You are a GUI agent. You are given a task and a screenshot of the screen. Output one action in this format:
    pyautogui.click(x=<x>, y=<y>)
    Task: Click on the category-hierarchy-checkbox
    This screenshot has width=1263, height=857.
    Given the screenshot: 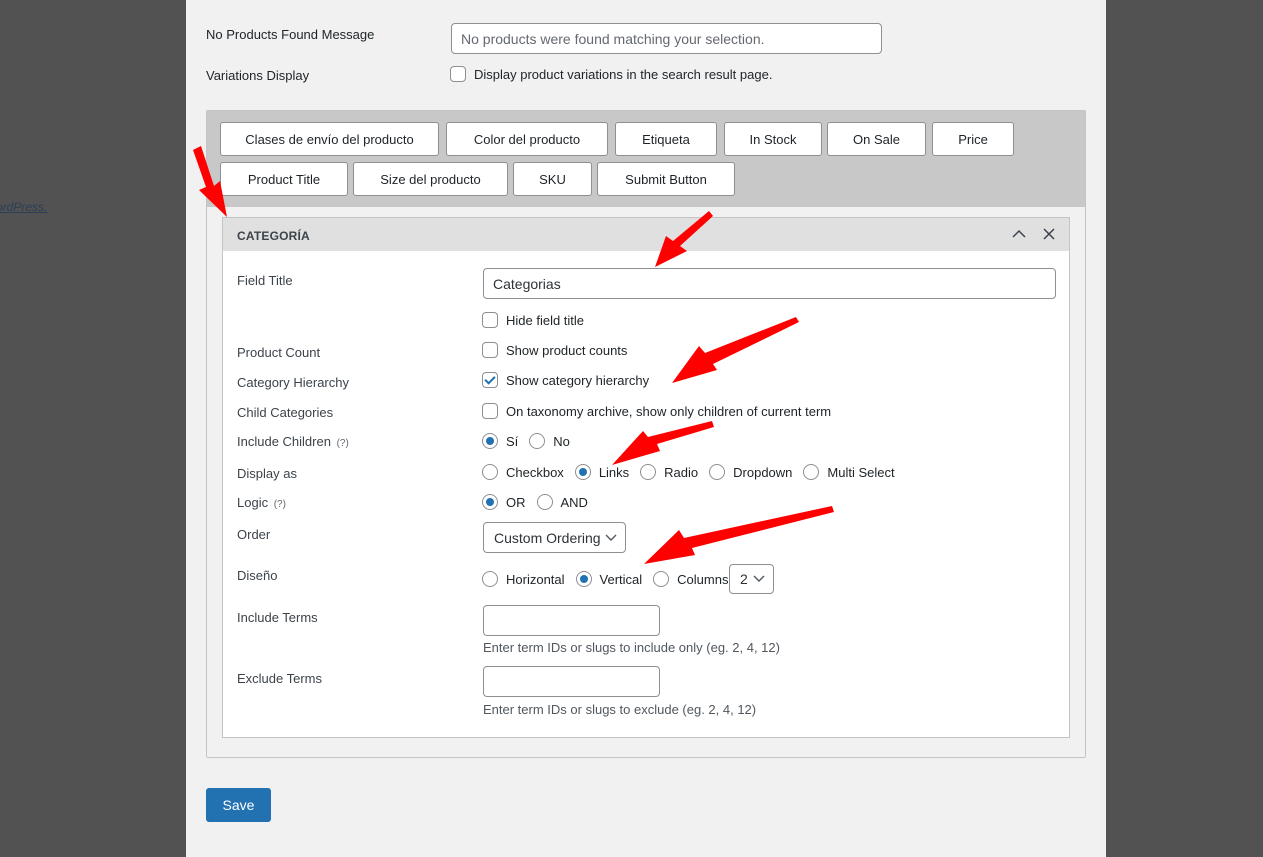 What is the action you would take?
    pyautogui.click(x=490, y=380)
    